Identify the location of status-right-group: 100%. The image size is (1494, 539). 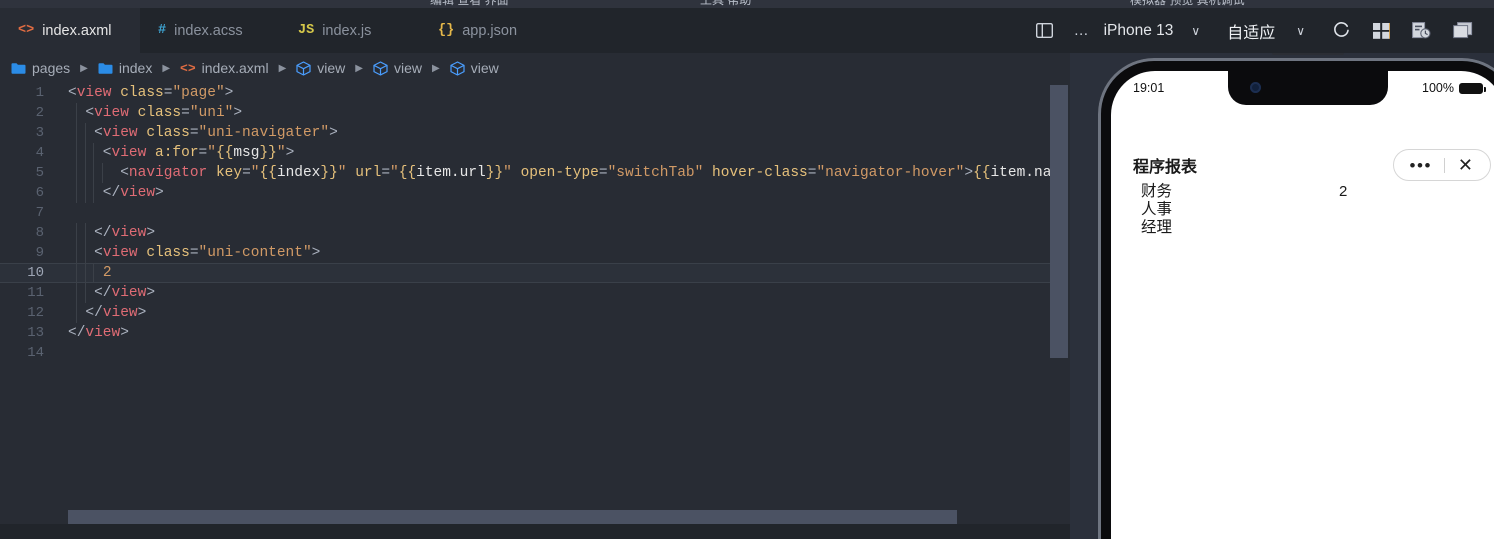
(1454, 88).